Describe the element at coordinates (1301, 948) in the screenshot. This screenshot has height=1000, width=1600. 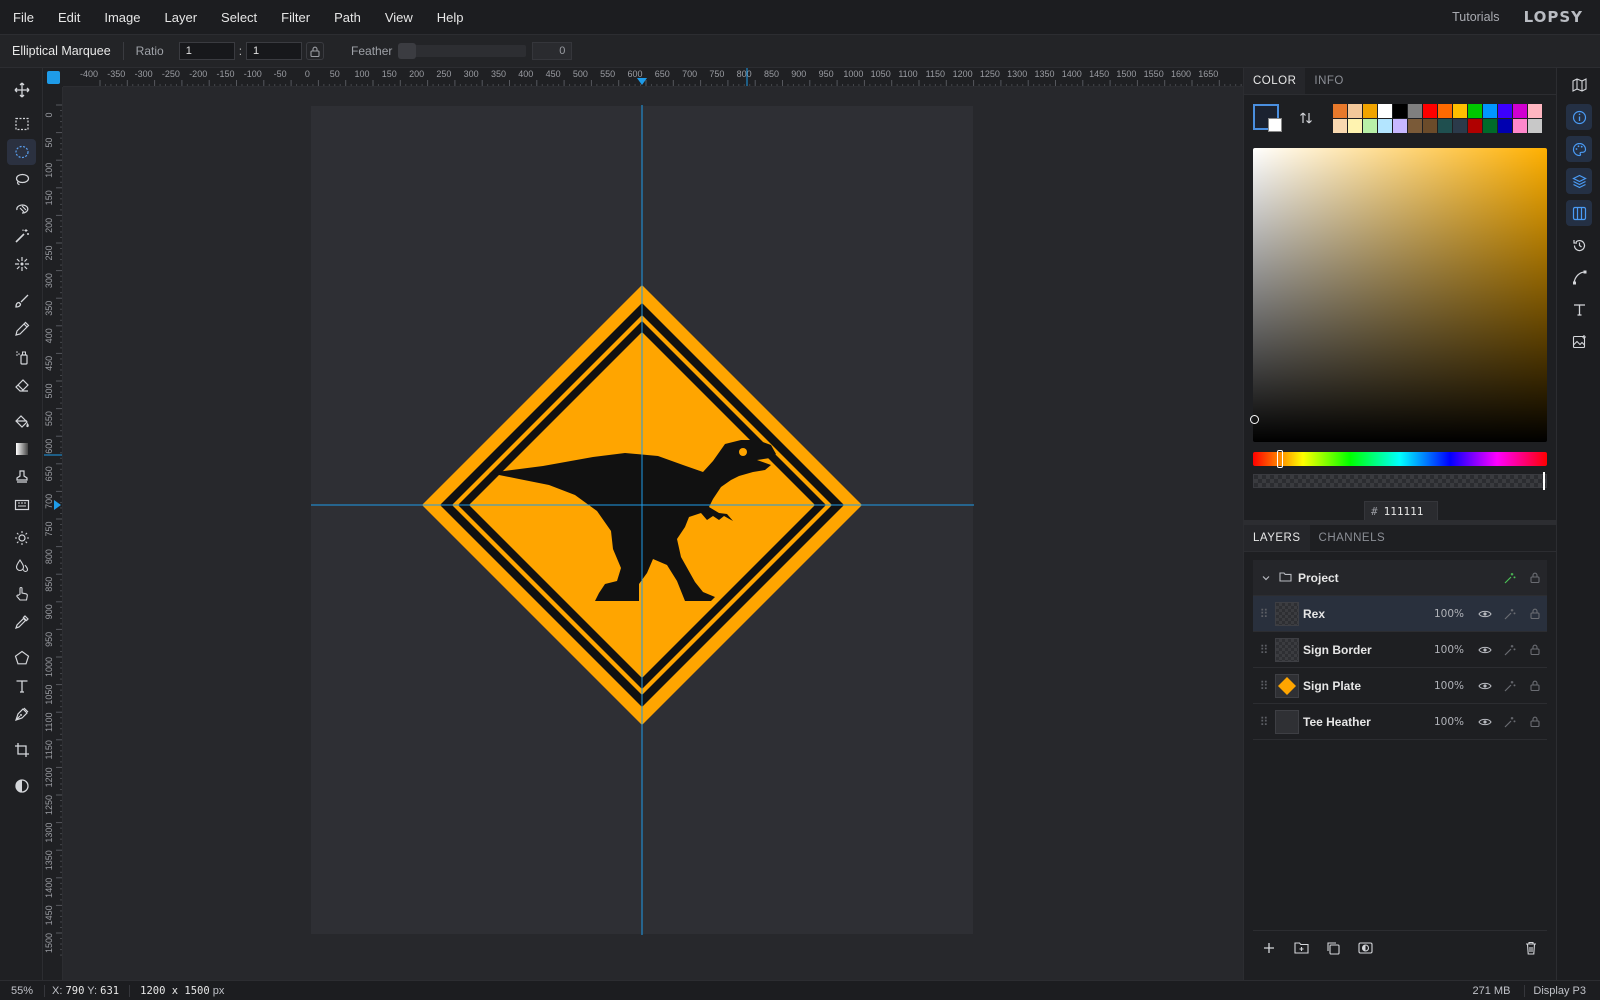
I see `add-group-button` at that location.